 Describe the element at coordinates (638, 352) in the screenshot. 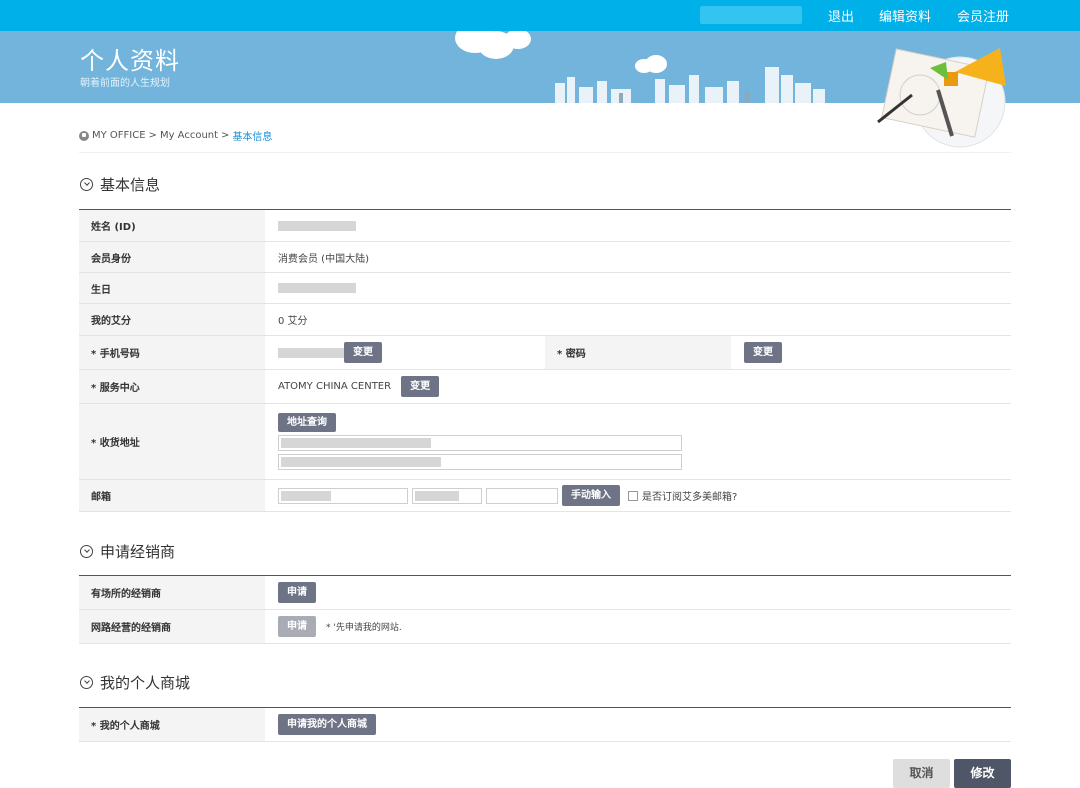

I see `password-label: * 密码` at that location.